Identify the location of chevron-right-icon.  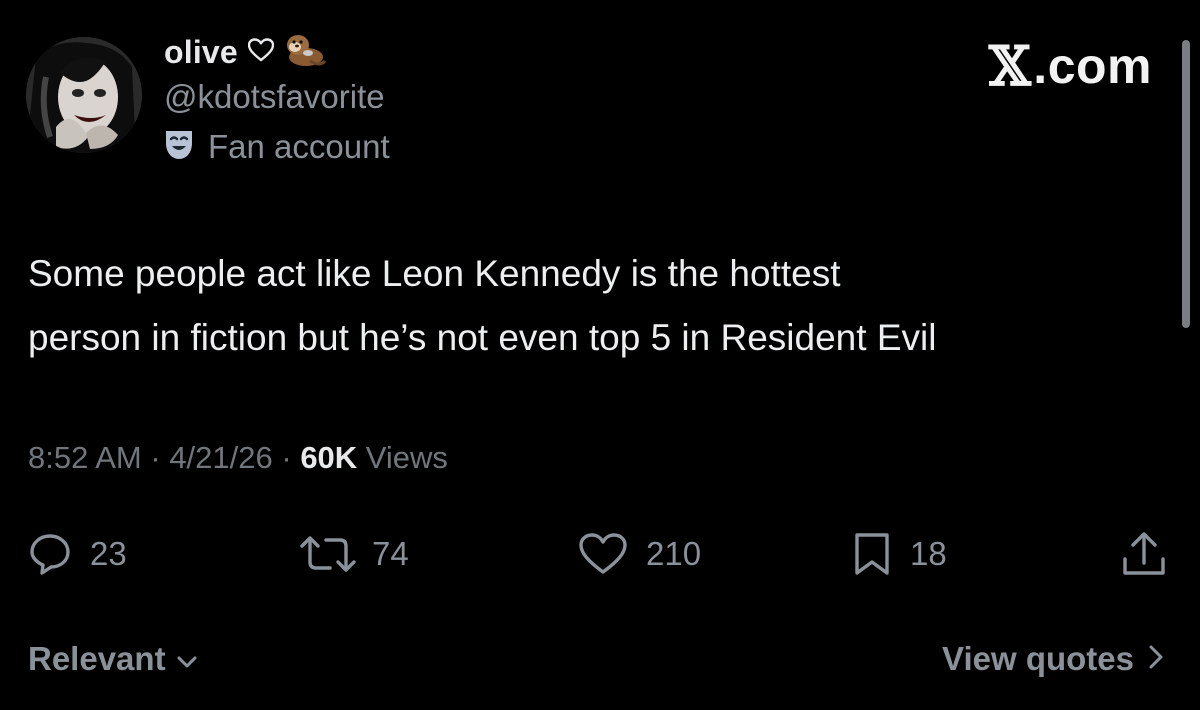
(1156, 659).